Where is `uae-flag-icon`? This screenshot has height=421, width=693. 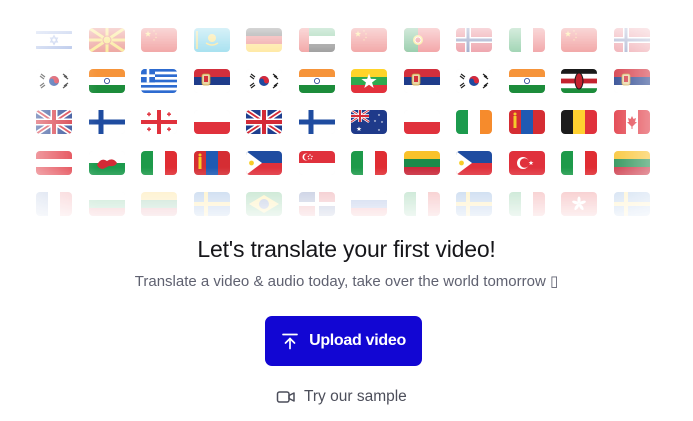 uae-flag-icon is located at coordinates (316, 40).